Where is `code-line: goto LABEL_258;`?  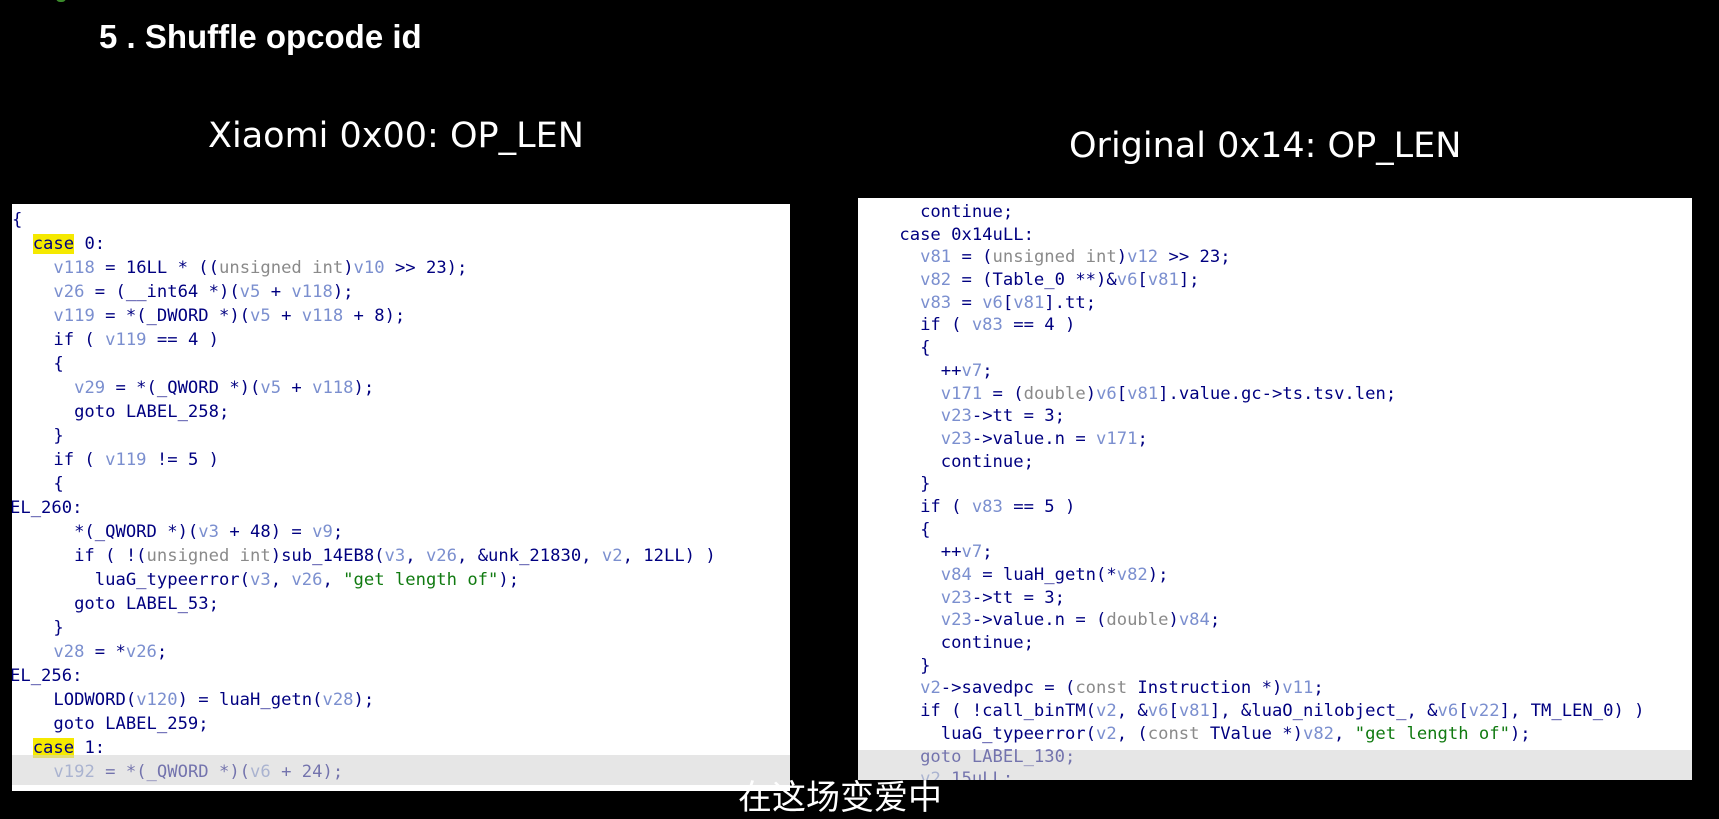
code-line: goto LABEL_258; is located at coordinates (121, 412).